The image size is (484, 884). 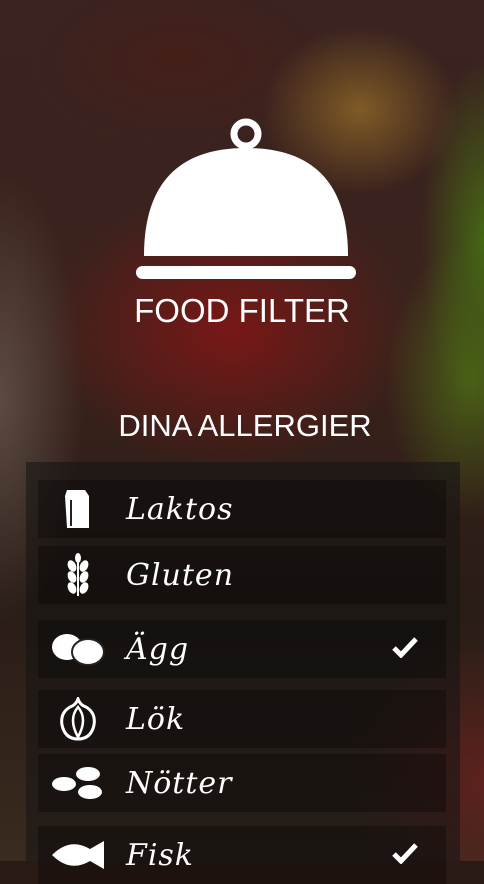 What do you see at coordinates (78, 719) in the screenshot?
I see `onion-icon` at bounding box center [78, 719].